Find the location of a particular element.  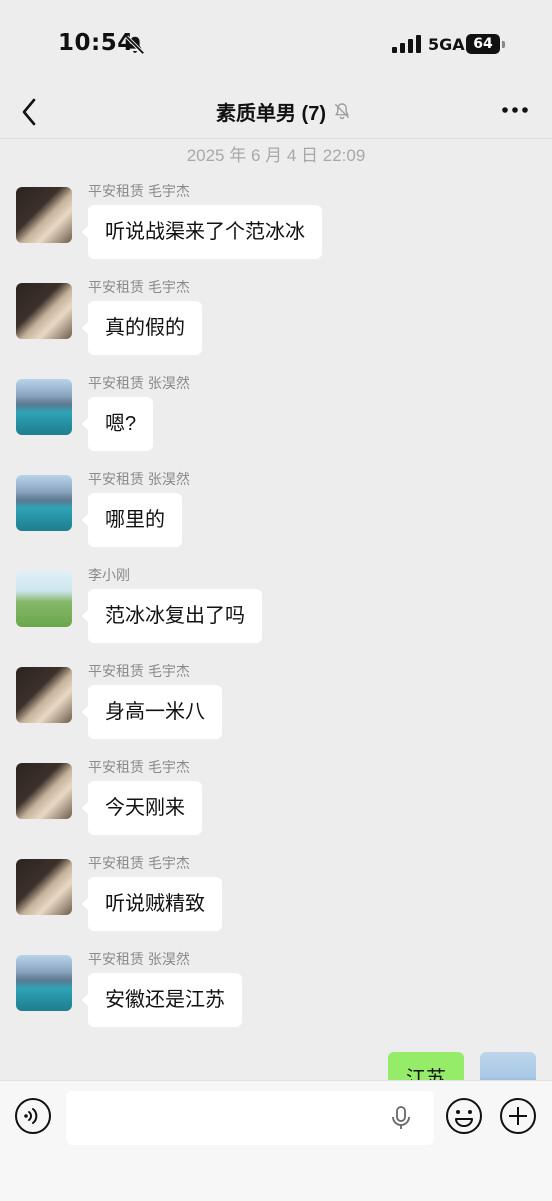

message-bubble: 嗯? is located at coordinates (117, 424).